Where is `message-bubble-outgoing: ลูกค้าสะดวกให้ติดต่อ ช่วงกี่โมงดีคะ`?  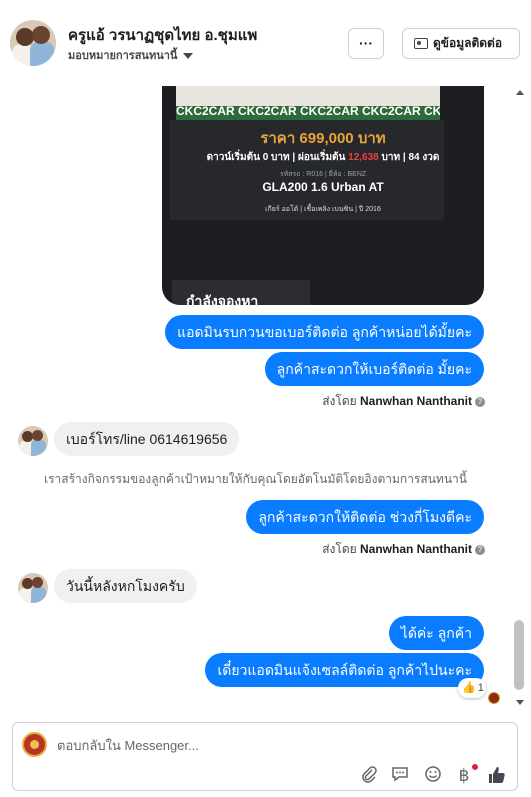 message-bubble-outgoing: ลูกค้าสะดวกให้ติดต่อ ช่วงกี่โมงดีคะ is located at coordinates (365, 517).